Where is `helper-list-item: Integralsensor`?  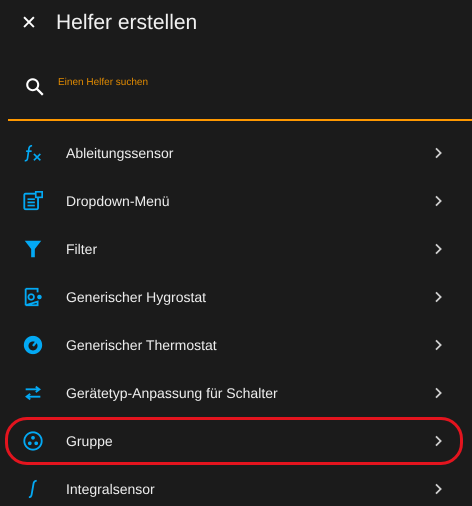 helper-list-item: Integralsensor is located at coordinates (234, 485).